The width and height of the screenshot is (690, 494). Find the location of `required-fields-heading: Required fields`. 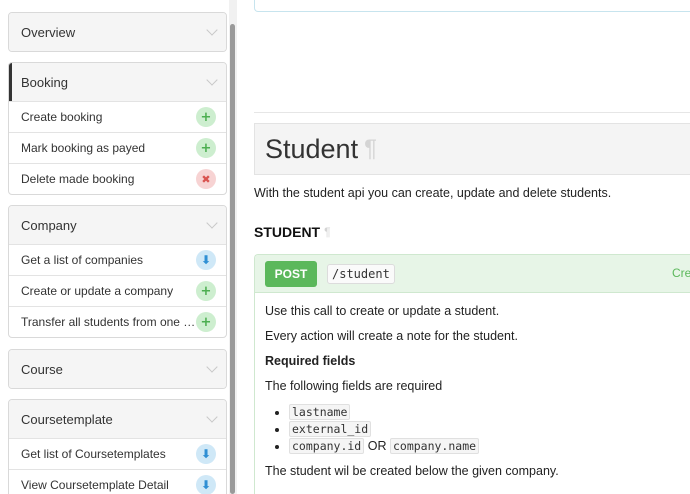

required-fields-heading: Required fields is located at coordinates (310, 361).